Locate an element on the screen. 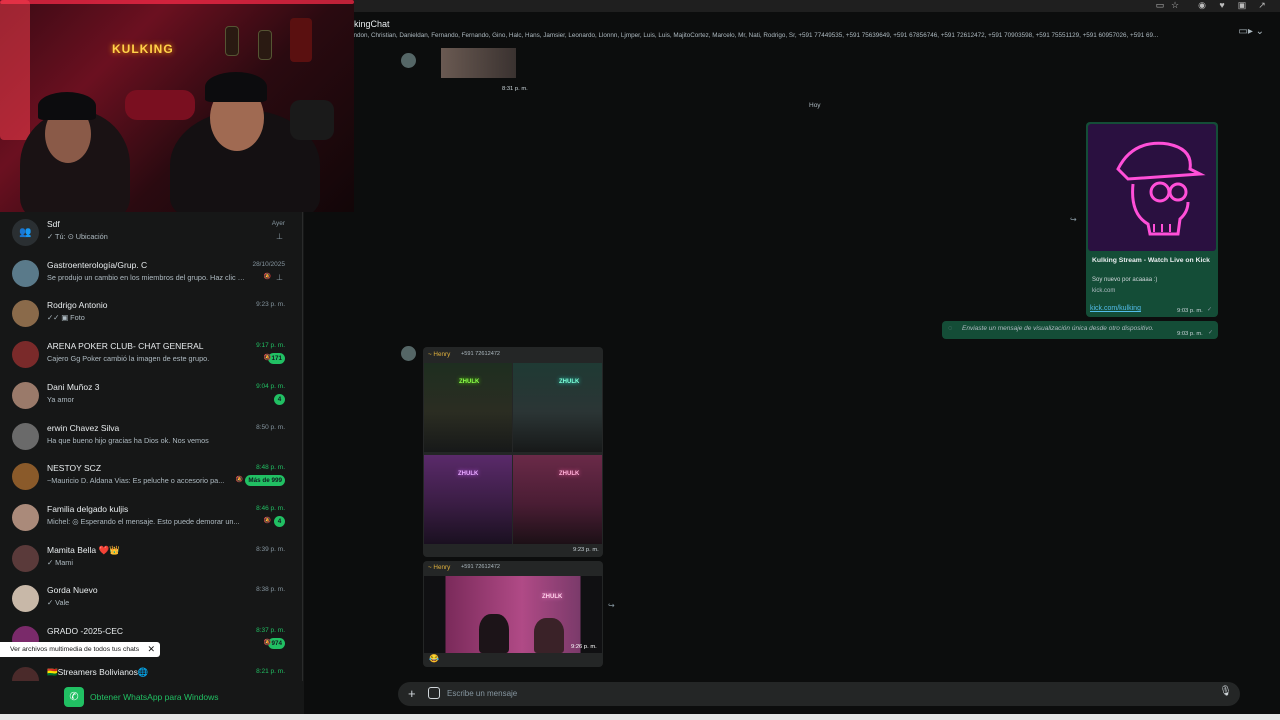 This screenshot has width=1280, height=720. group-icon: 👥 is located at coordinates (25, 232).